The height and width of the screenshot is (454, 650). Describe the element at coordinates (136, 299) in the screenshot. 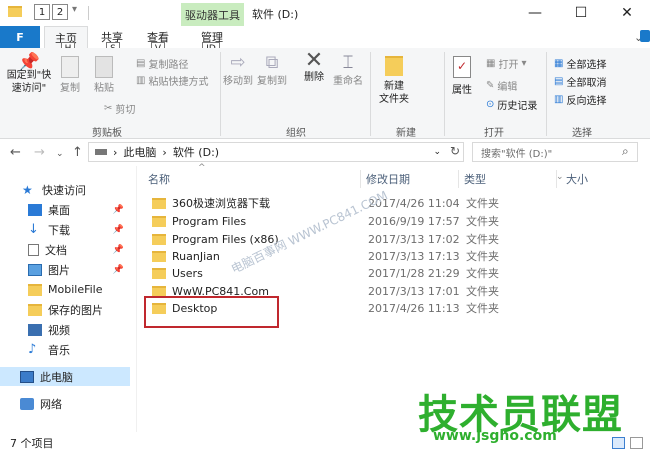

I see `nav-pane-divider` at that location.